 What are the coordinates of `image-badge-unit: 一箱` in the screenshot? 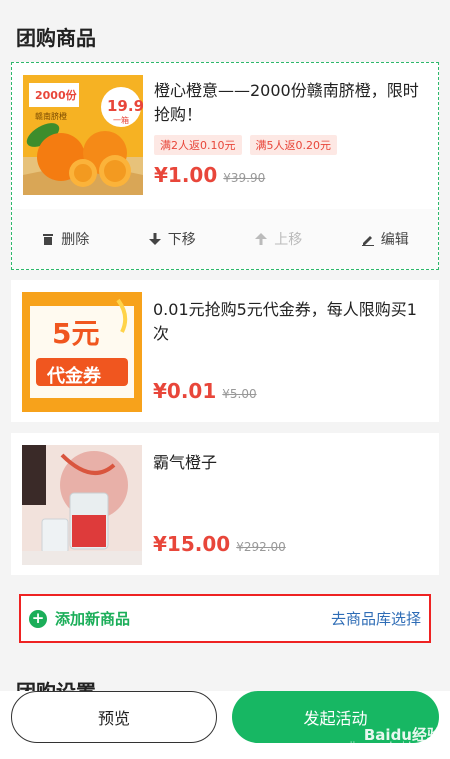 It's located at (121, 120).